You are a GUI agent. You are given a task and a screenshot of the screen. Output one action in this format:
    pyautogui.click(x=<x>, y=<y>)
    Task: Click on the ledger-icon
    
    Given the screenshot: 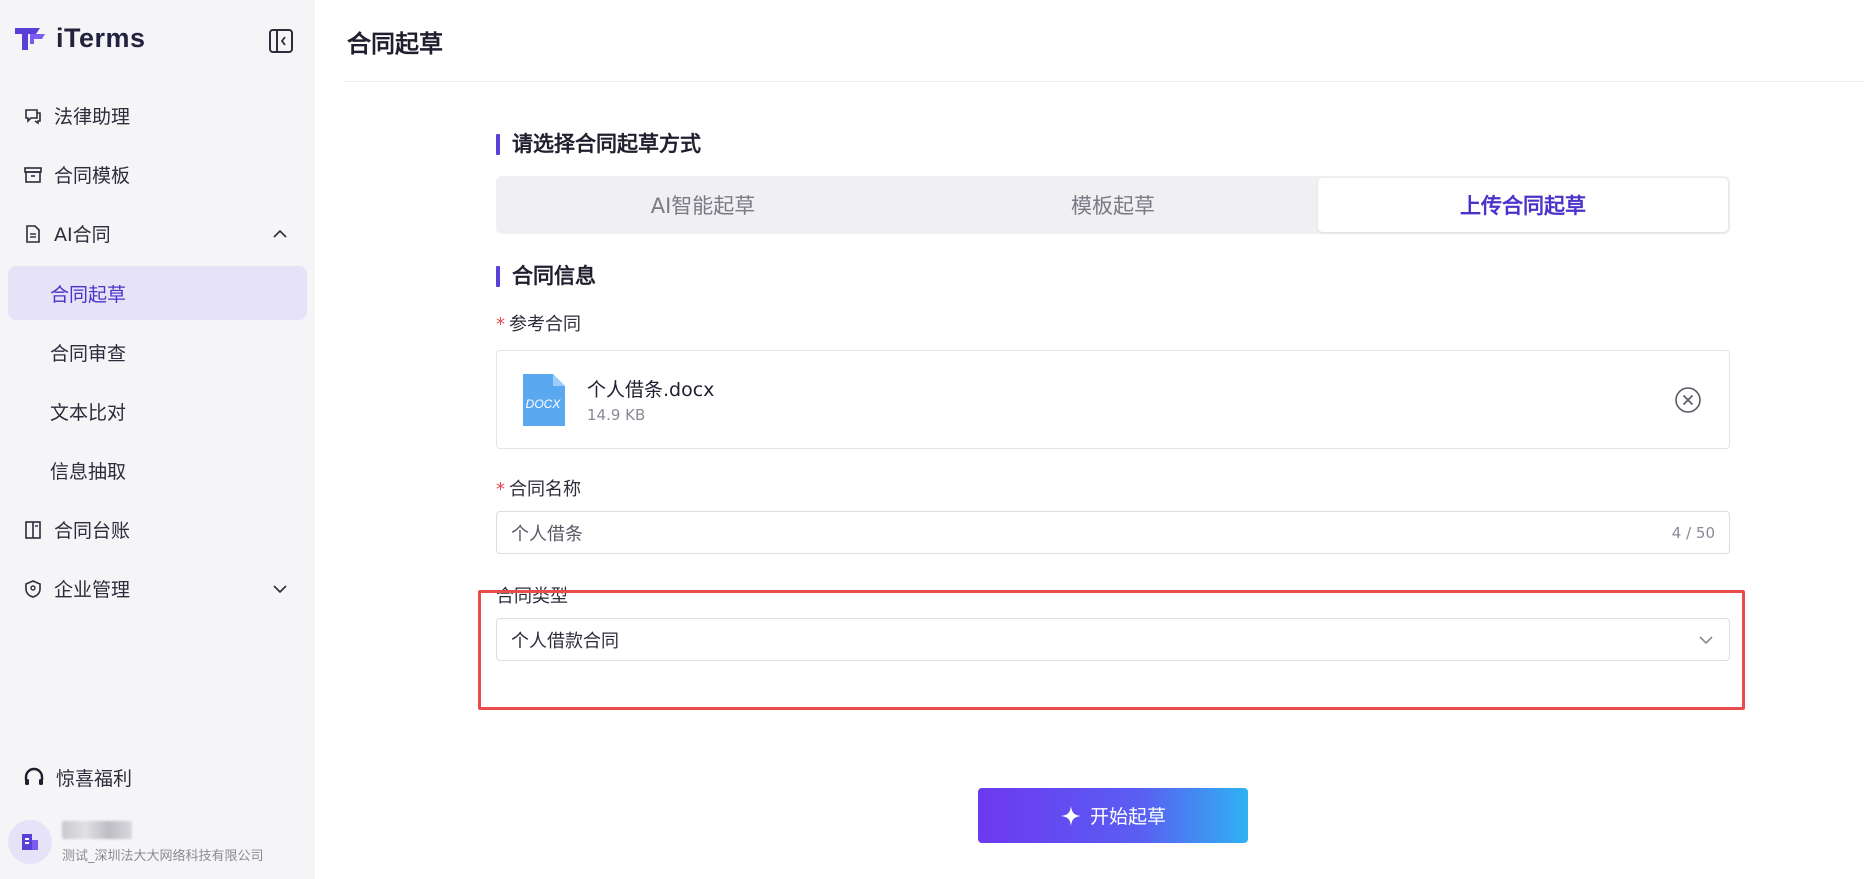 What is the action you would take?
    pyautogui.click(x=33, y=530)
    